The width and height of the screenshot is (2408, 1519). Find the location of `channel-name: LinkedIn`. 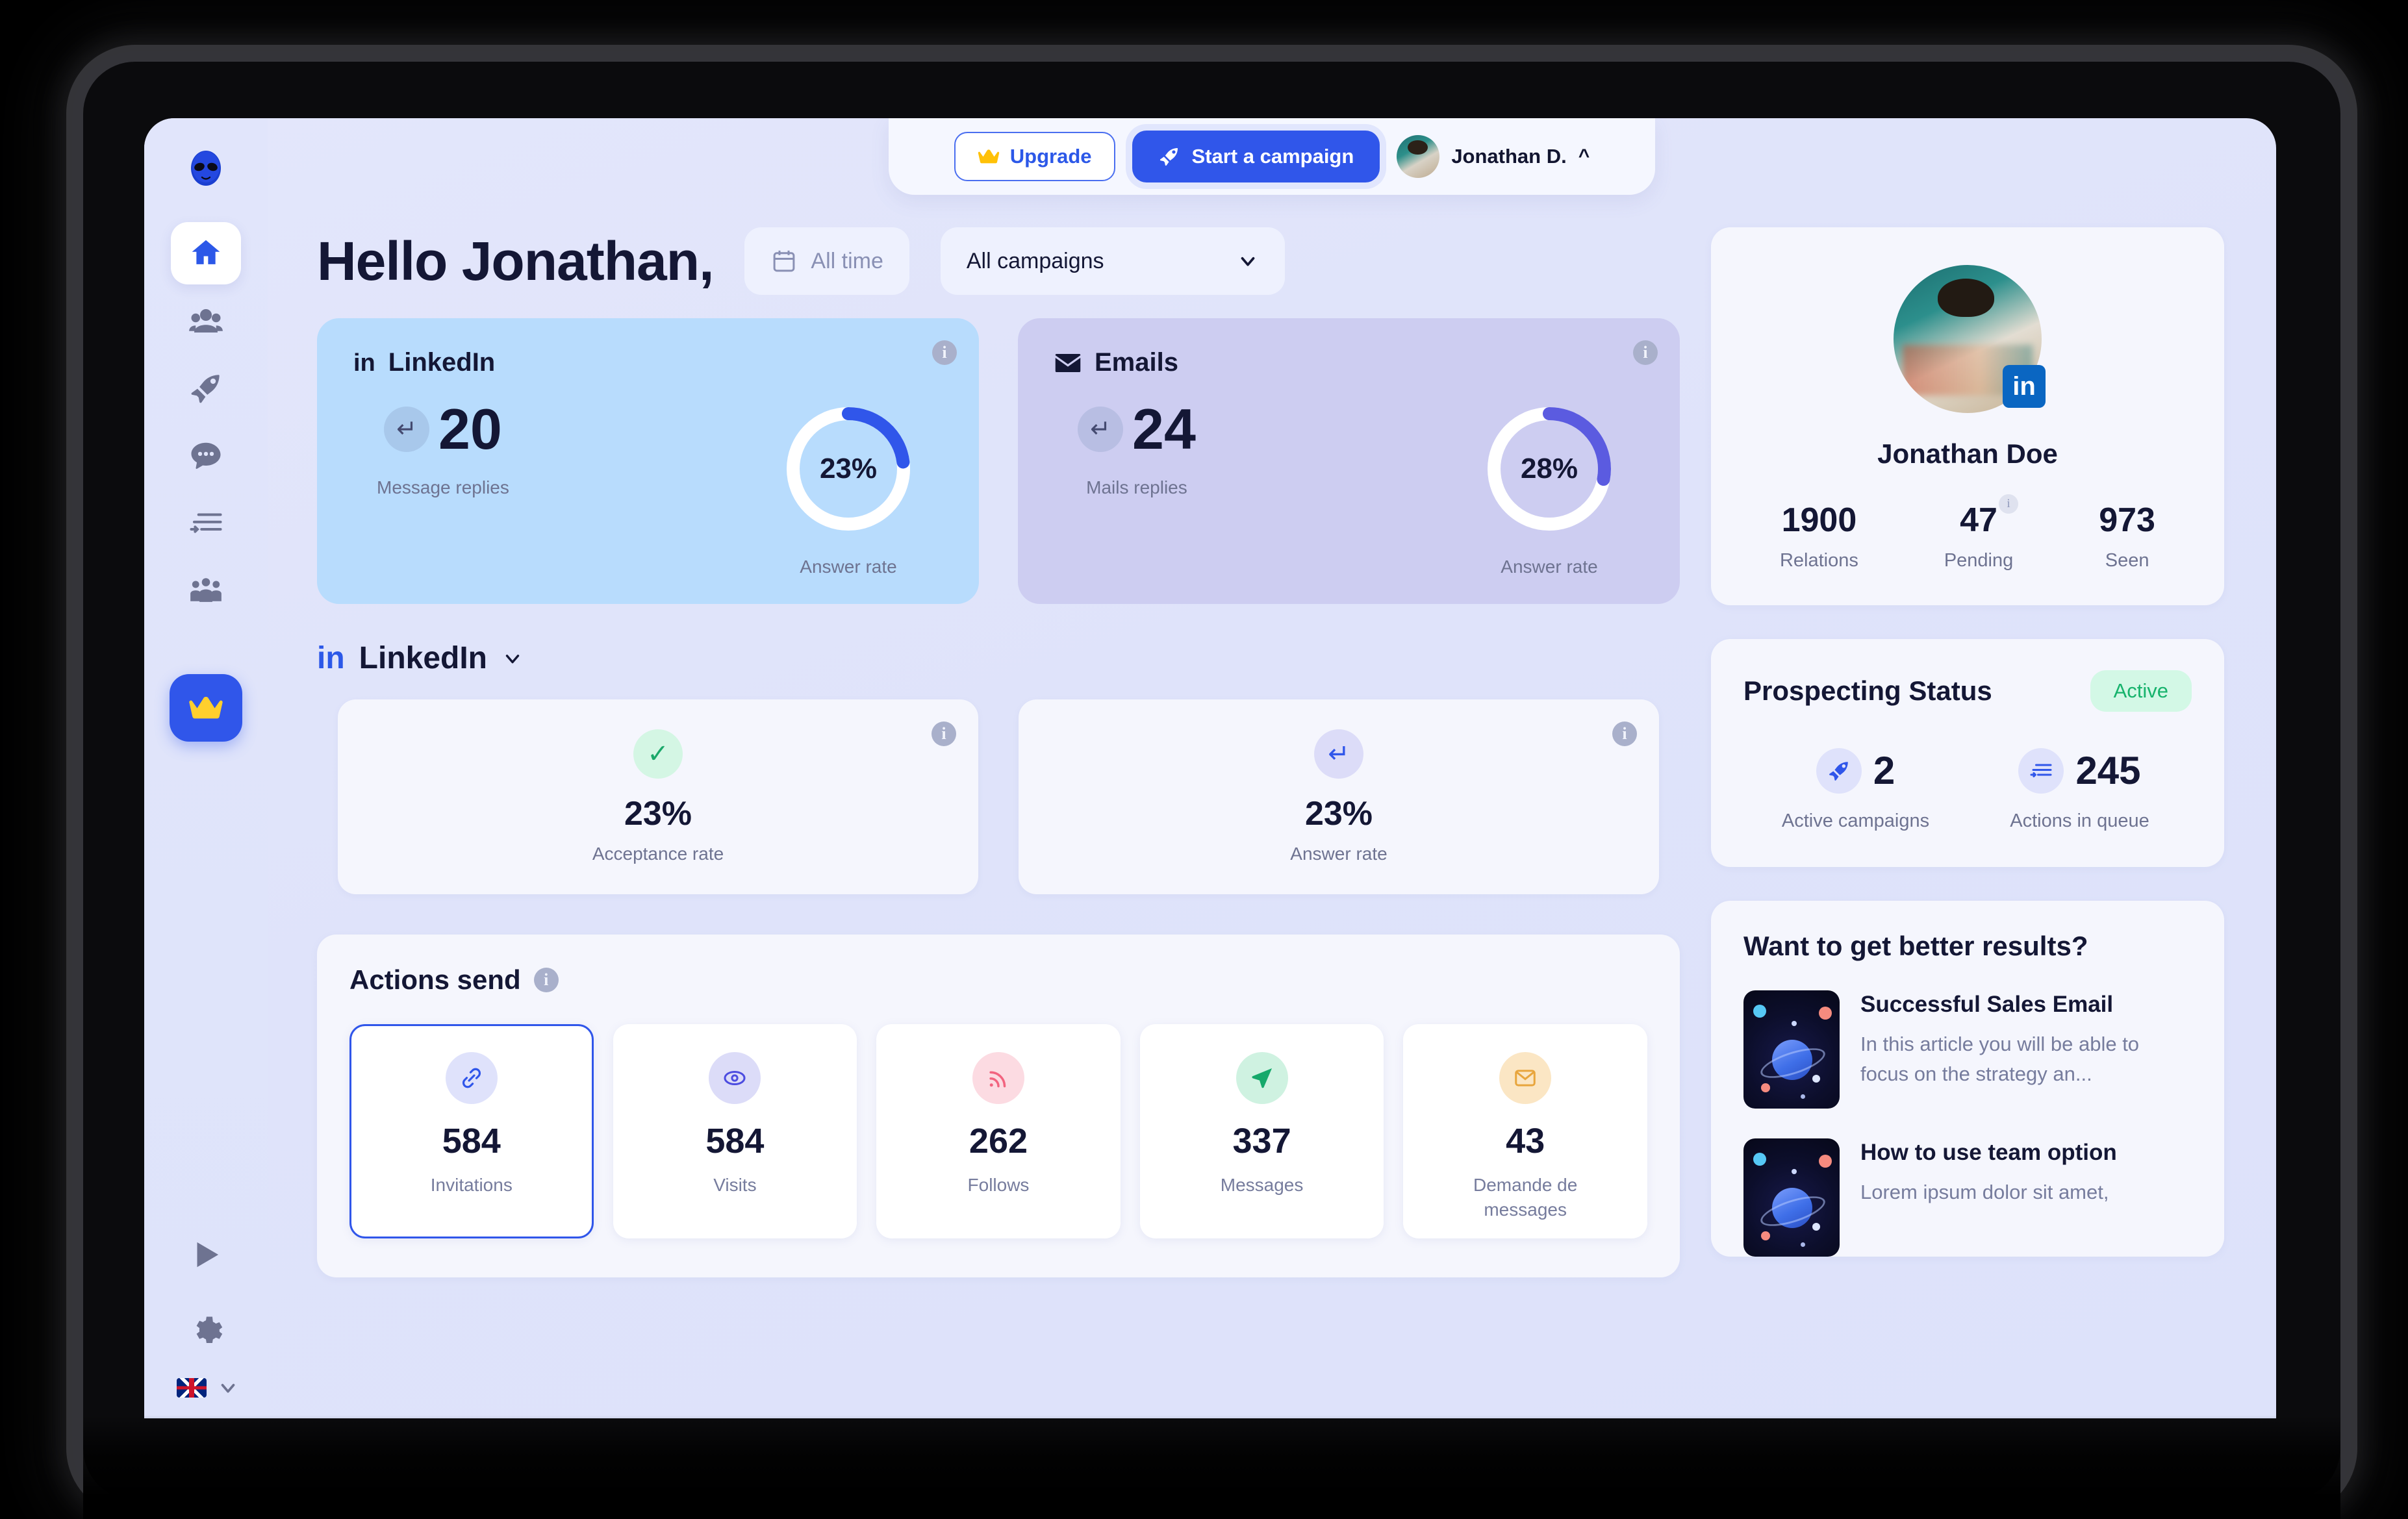

channel-name: LinkedIn is located at coordinates (442, 363).